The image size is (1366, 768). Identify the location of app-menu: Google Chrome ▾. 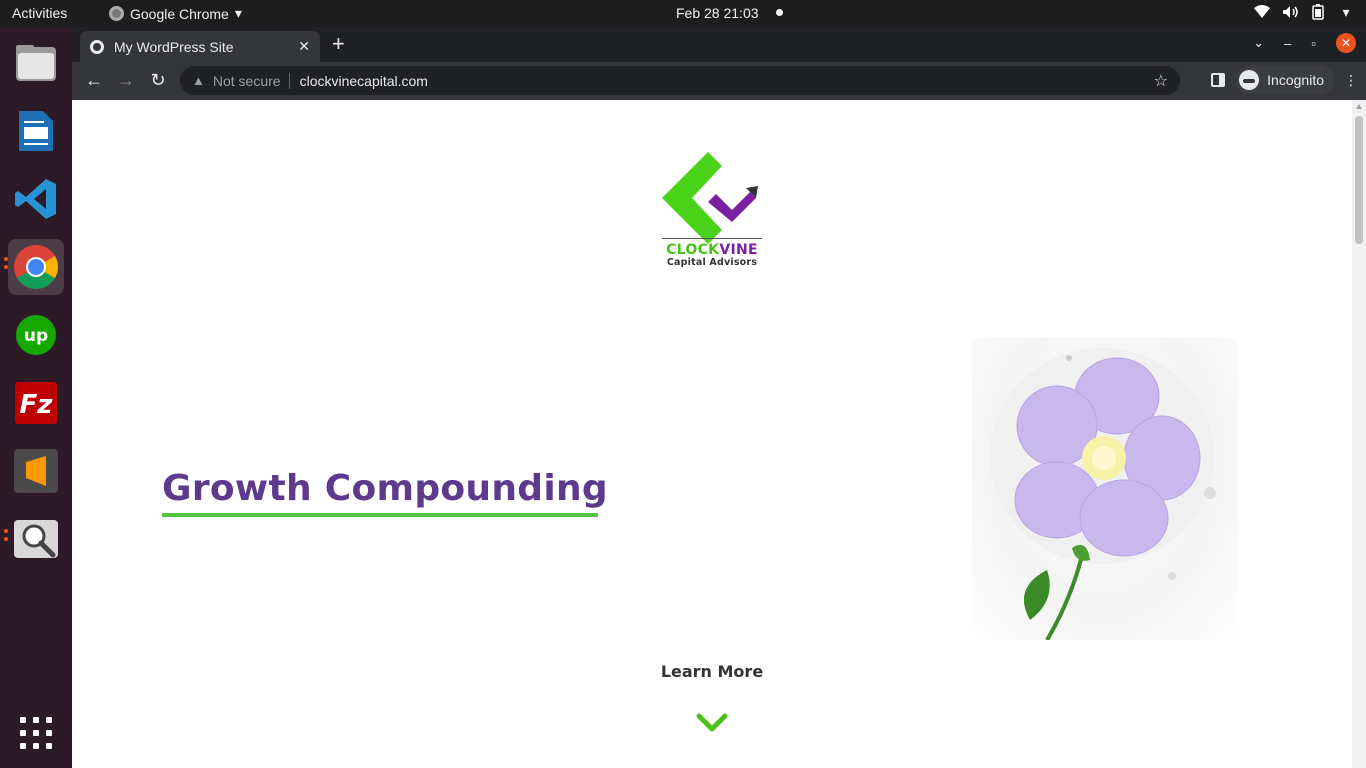
(175, 13).